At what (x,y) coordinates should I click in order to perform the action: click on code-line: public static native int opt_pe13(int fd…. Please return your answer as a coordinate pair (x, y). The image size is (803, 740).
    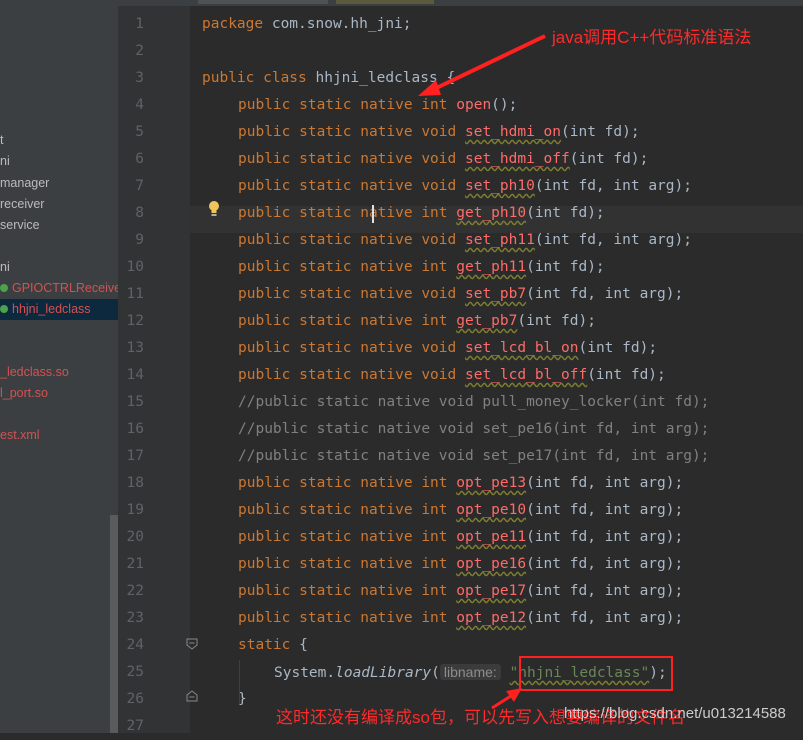
    Looking at the image, I should click on (461, 483).